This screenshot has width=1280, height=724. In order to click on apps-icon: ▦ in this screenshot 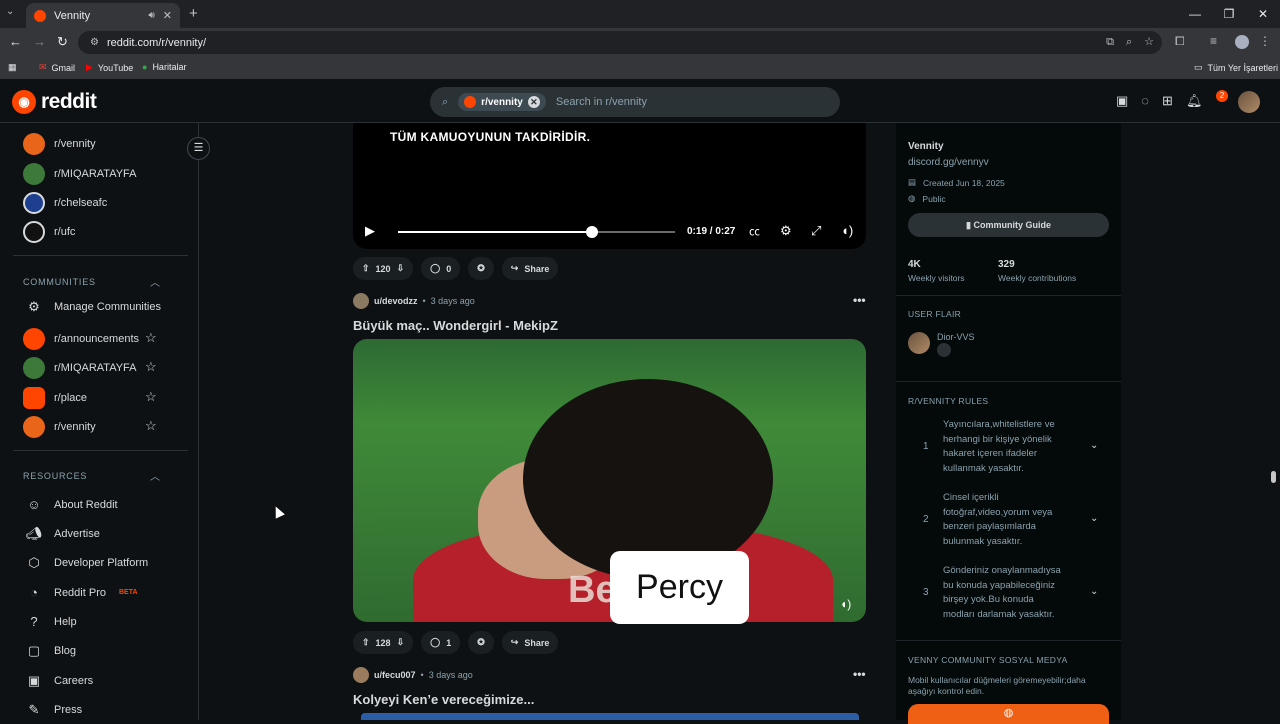, I will do `click(12, 67)`.